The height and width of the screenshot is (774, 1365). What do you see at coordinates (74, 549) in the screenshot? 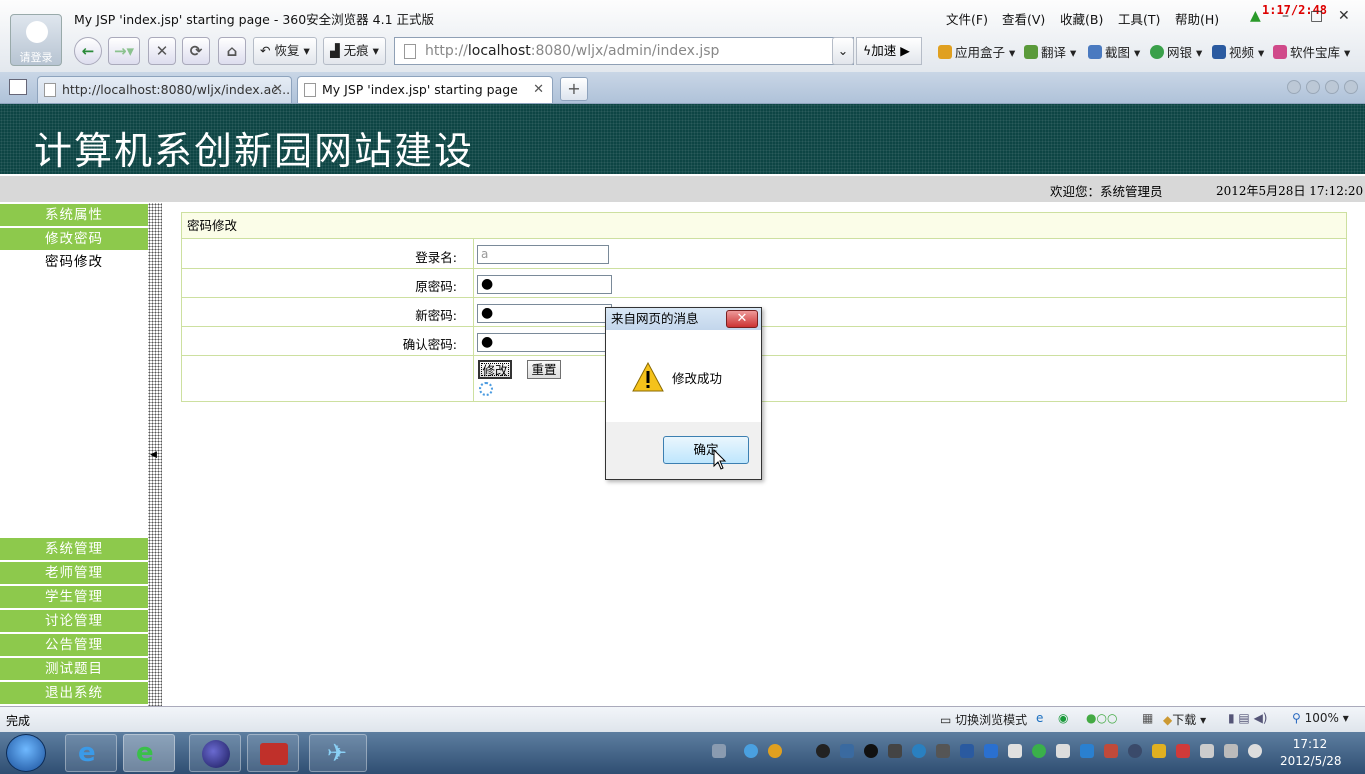
I see `sidebar-item-system-management: 系统管理` at bounding box center [74, 549].